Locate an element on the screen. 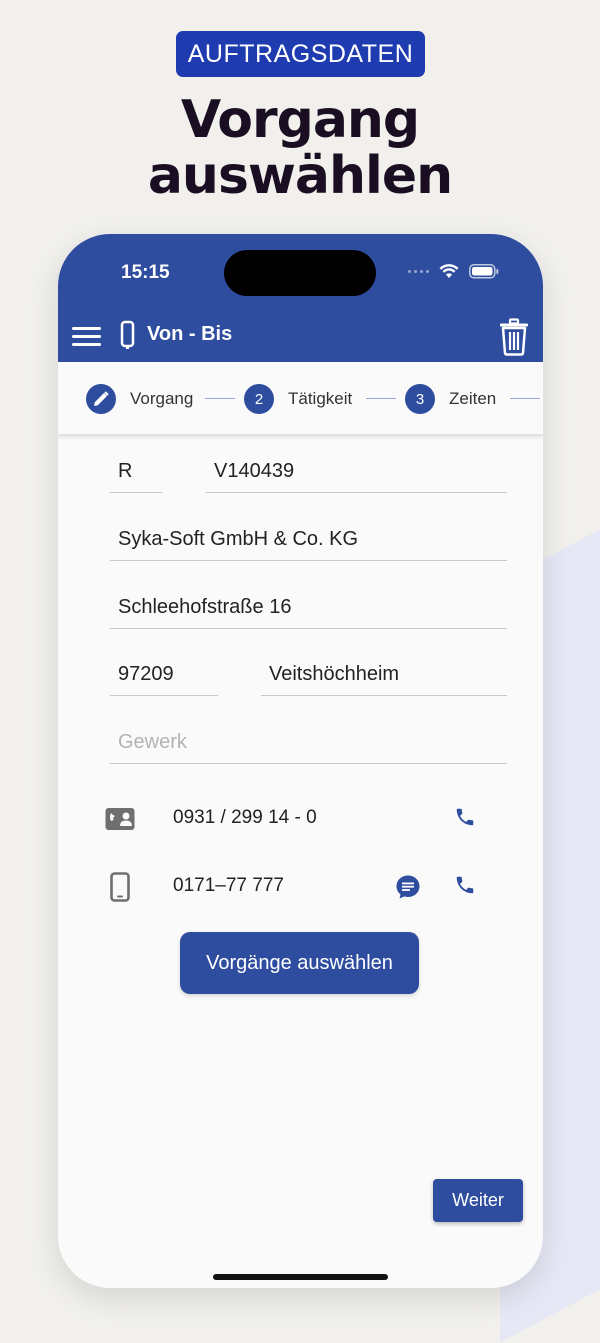 This screenshot has width=600, height=1343. dynamic-island is located at coordinates (300, 273).